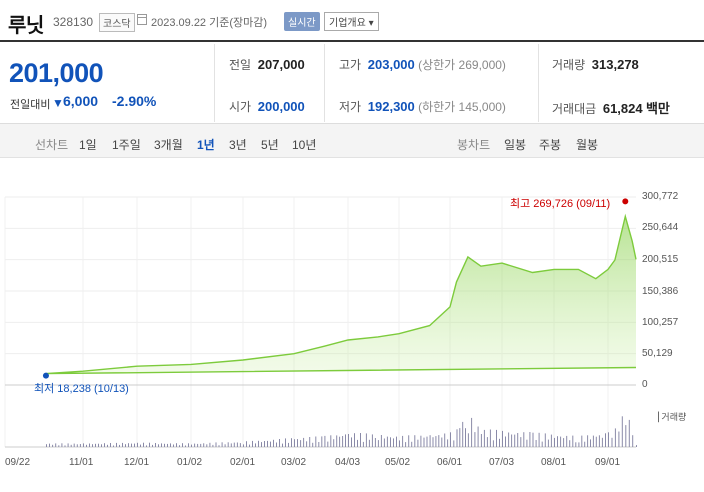  Describe the element at coordinates (502, 462) in the screenshot. I see `x-tick-label: 07/03` at that location.